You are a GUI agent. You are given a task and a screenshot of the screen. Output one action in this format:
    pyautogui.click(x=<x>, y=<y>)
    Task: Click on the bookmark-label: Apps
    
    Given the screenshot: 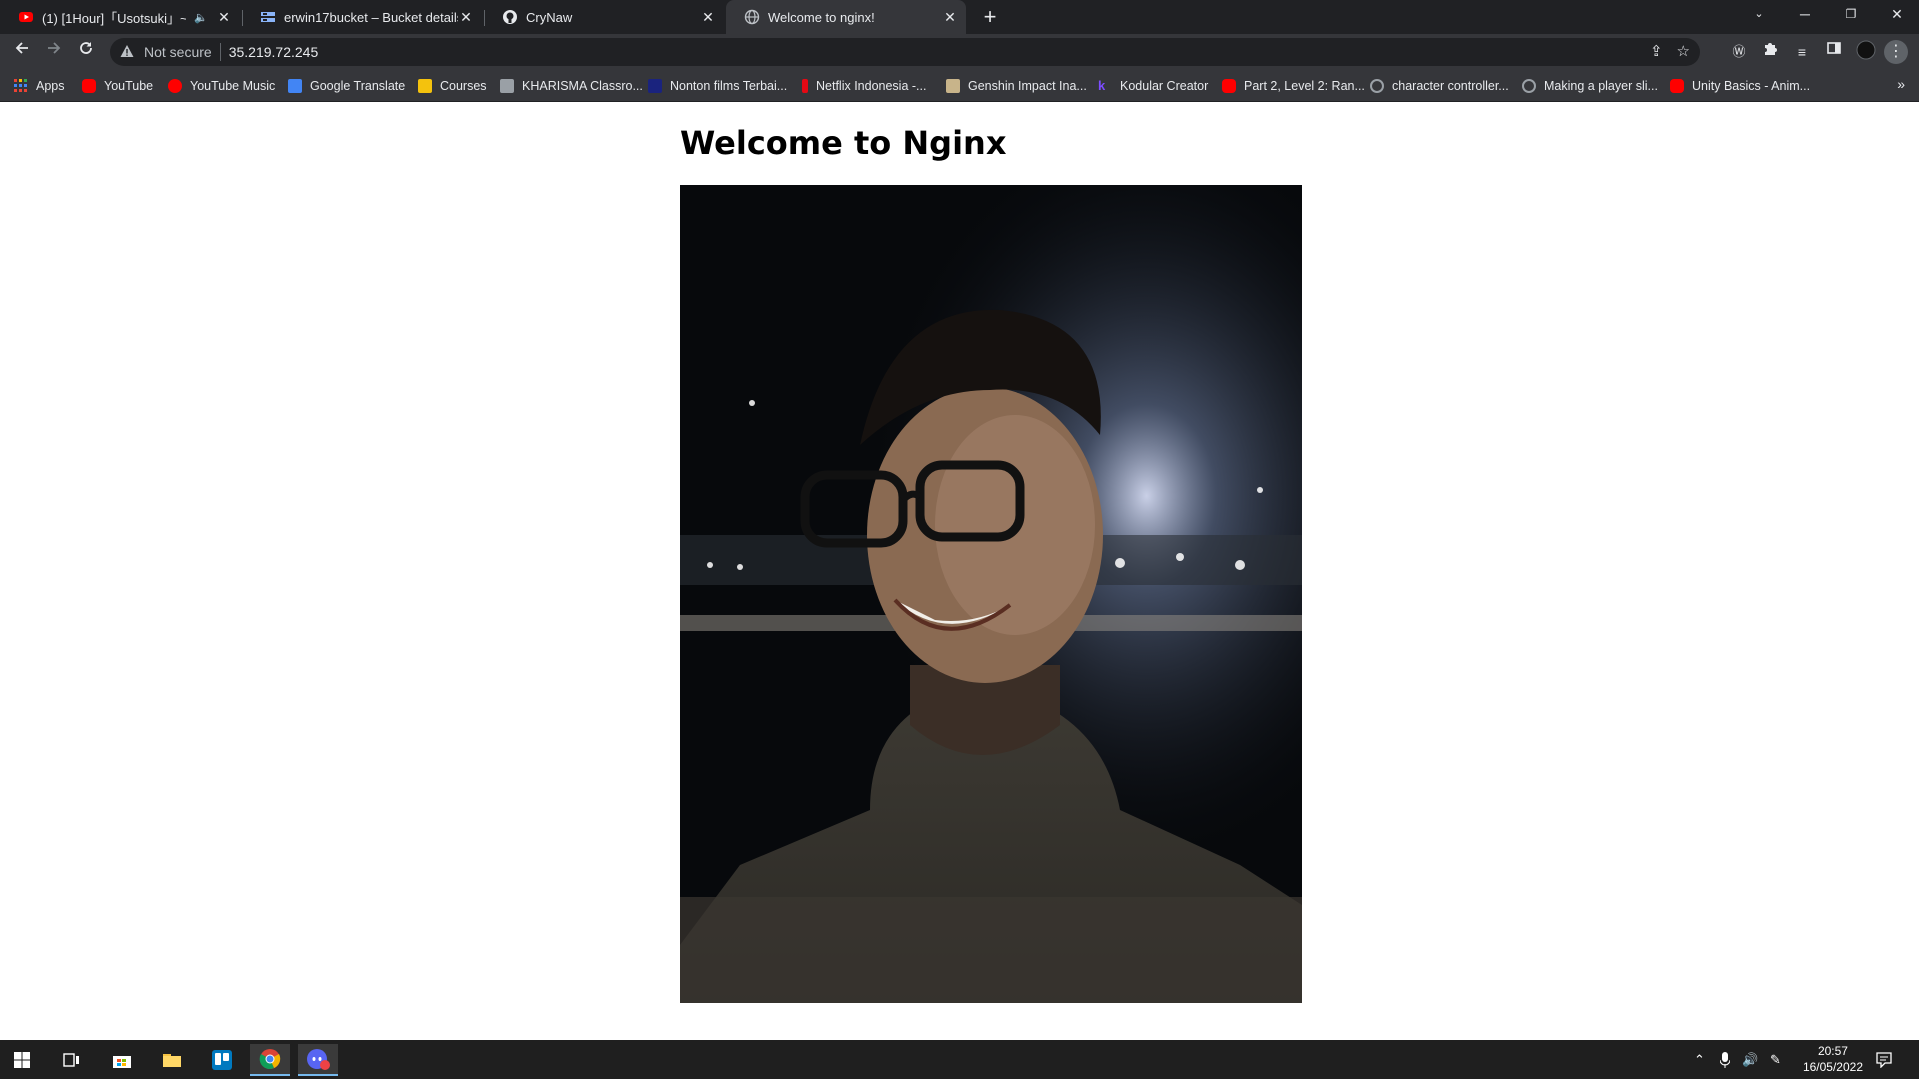 What is the action you would take?
    pyautogui.click(x=50, y=86)
    